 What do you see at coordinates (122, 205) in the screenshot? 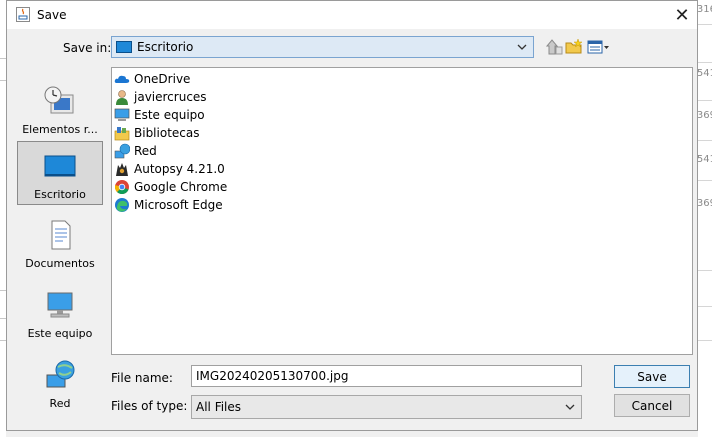
I see `edge-icon` at bounding box center [122, 205].